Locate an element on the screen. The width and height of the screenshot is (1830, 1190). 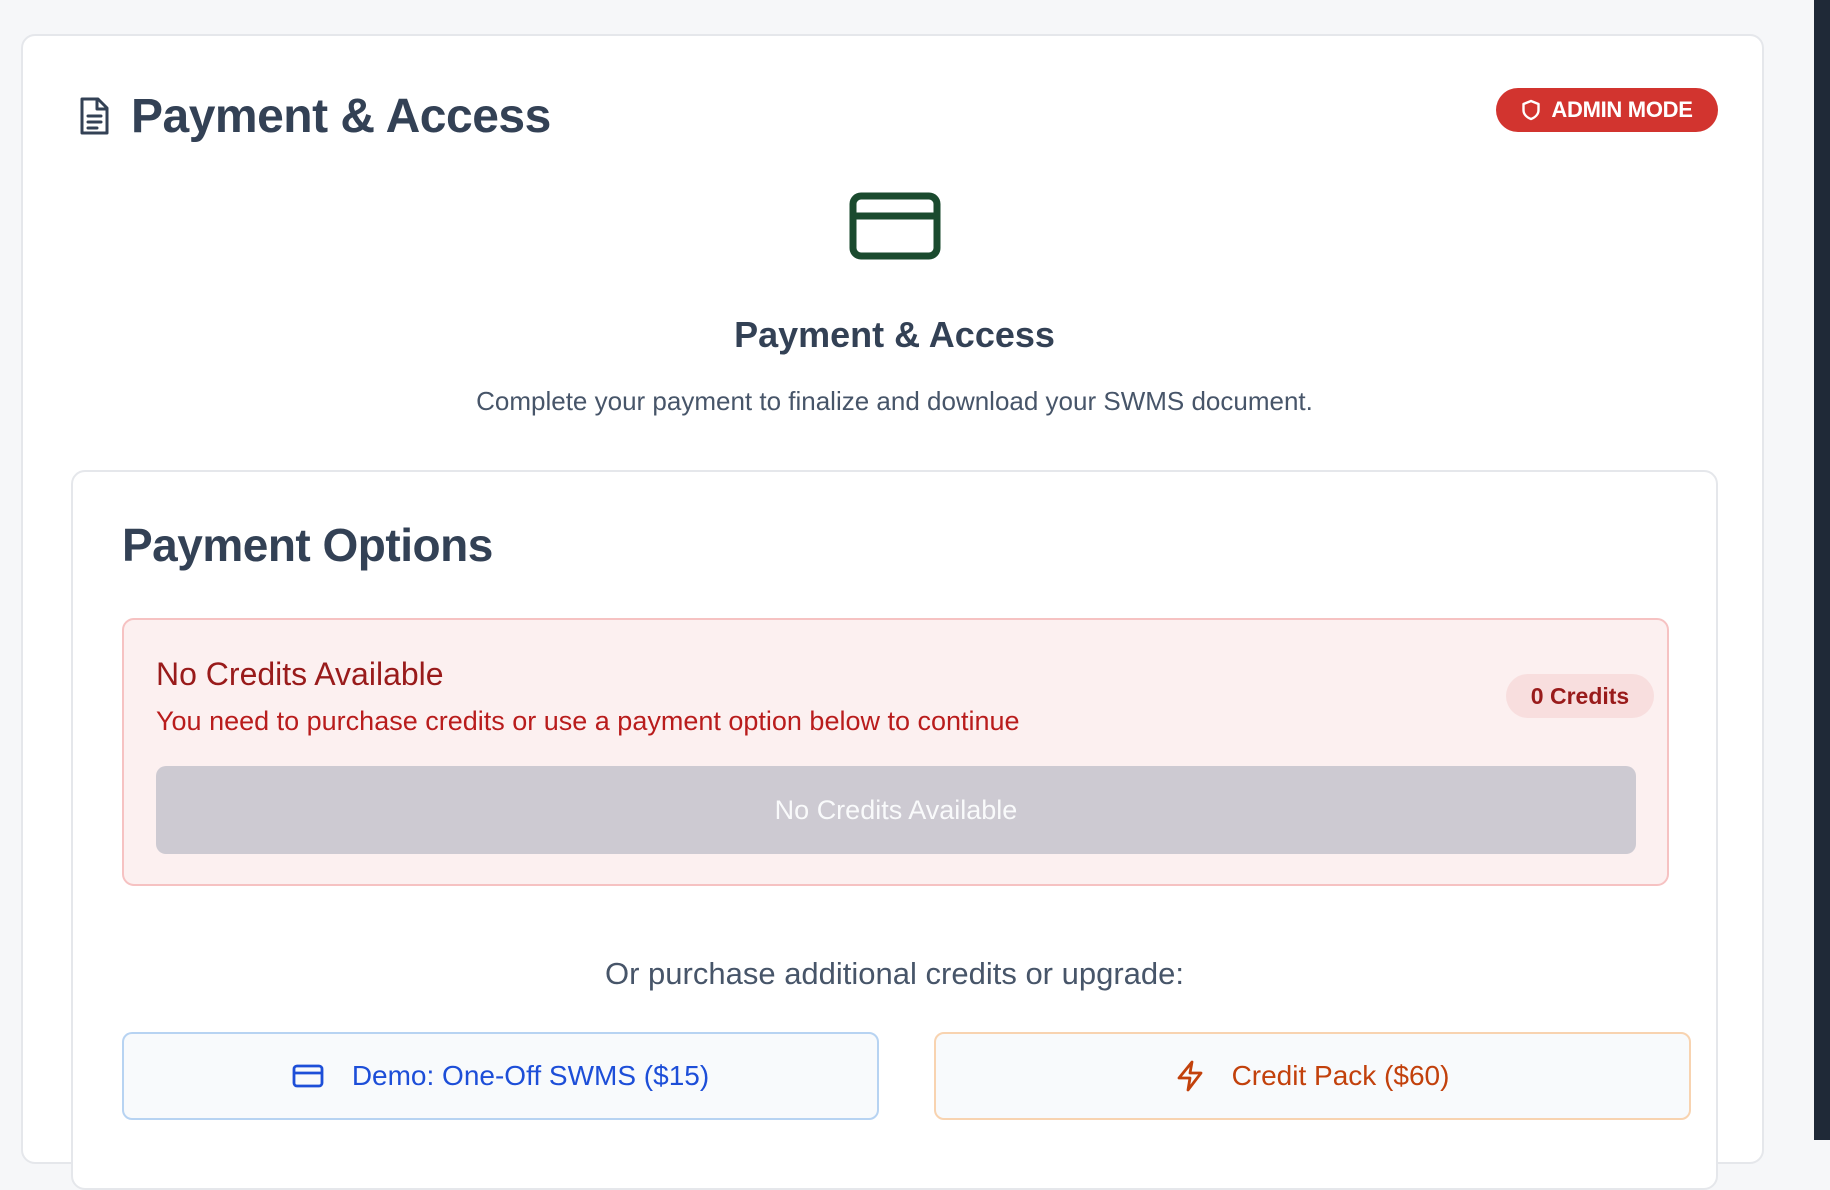
document-icon is located at coordinates (94, 116).